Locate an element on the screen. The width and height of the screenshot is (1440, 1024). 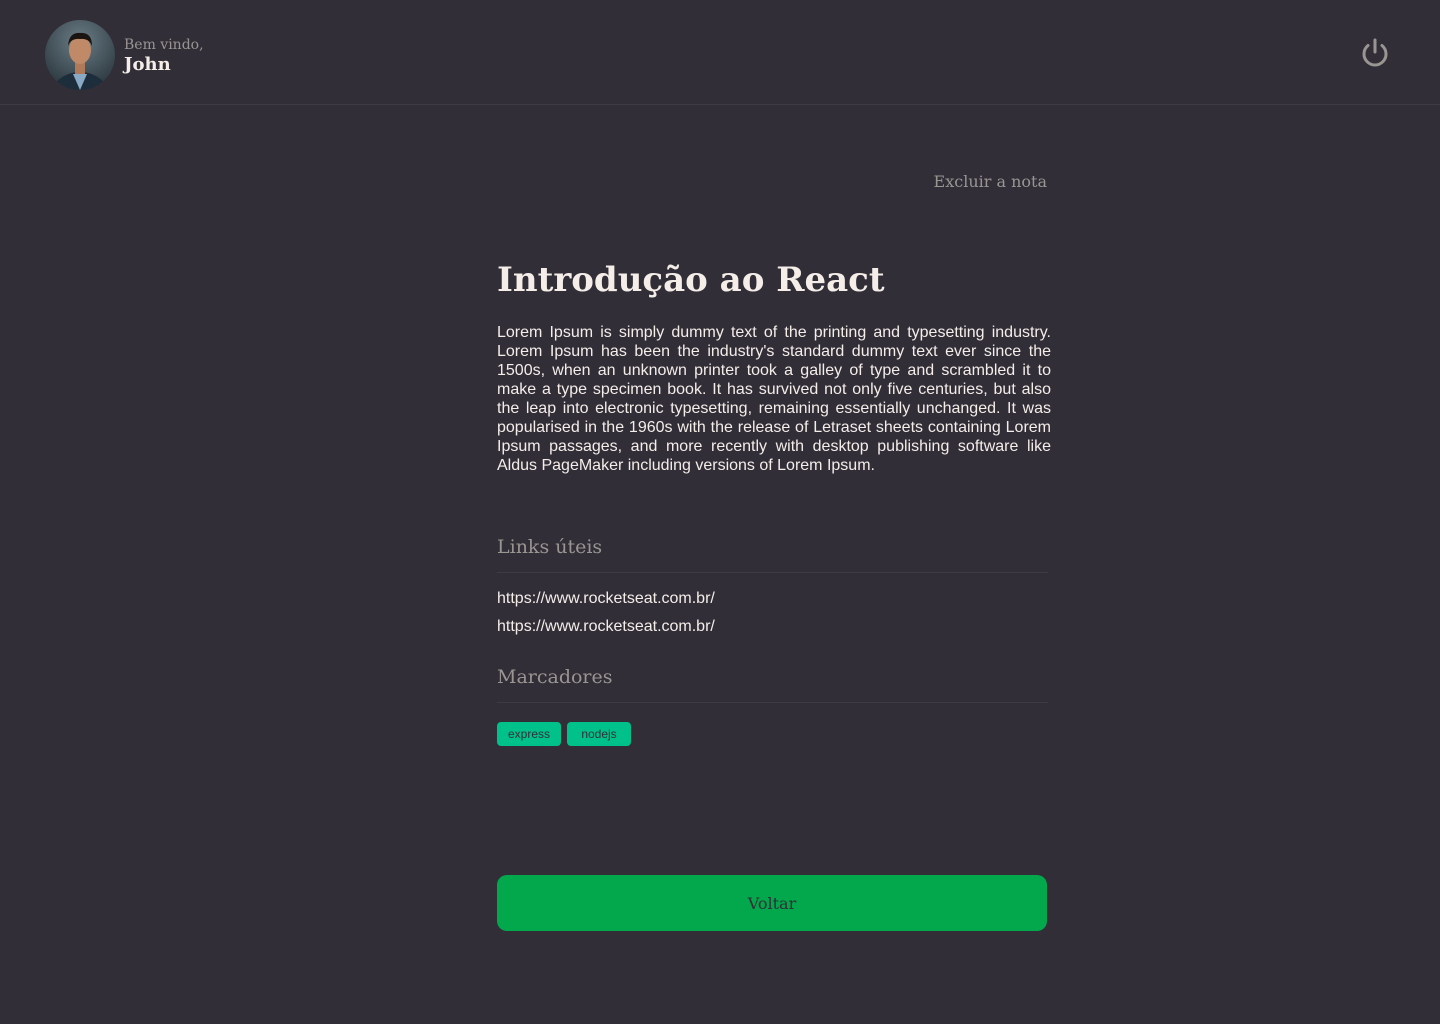
tag-list: express nodejs is located at coordinates (564, 734).